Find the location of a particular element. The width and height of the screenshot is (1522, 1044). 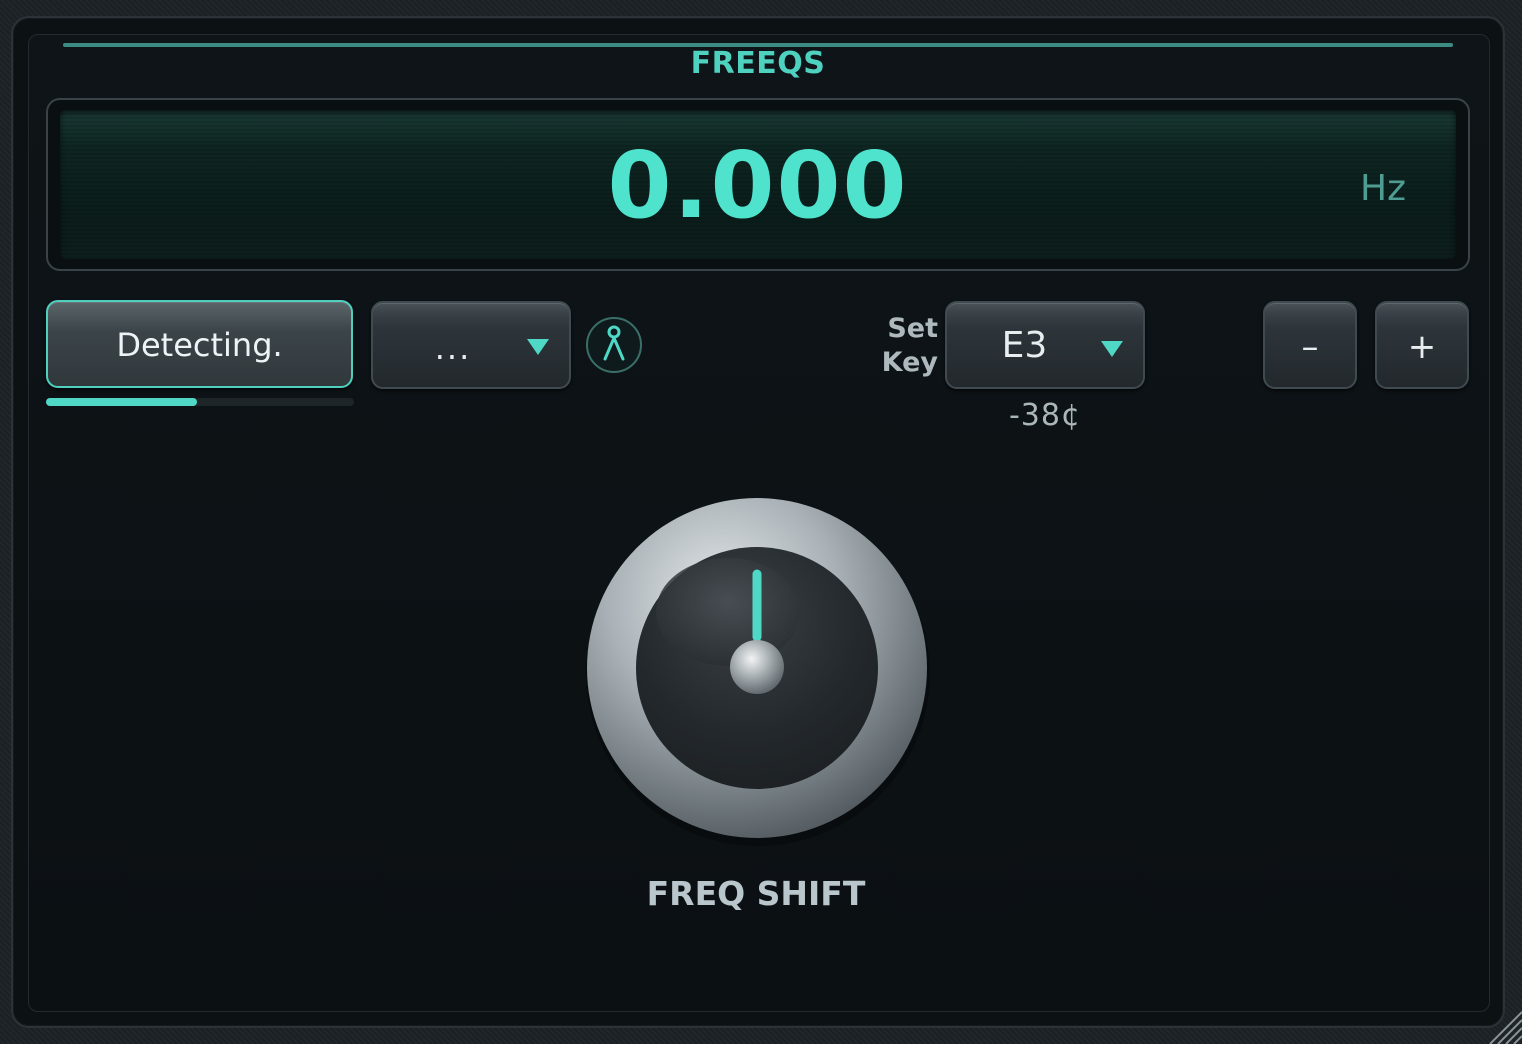

key-dropdown: E3 is located at coordinates (1045, 345).